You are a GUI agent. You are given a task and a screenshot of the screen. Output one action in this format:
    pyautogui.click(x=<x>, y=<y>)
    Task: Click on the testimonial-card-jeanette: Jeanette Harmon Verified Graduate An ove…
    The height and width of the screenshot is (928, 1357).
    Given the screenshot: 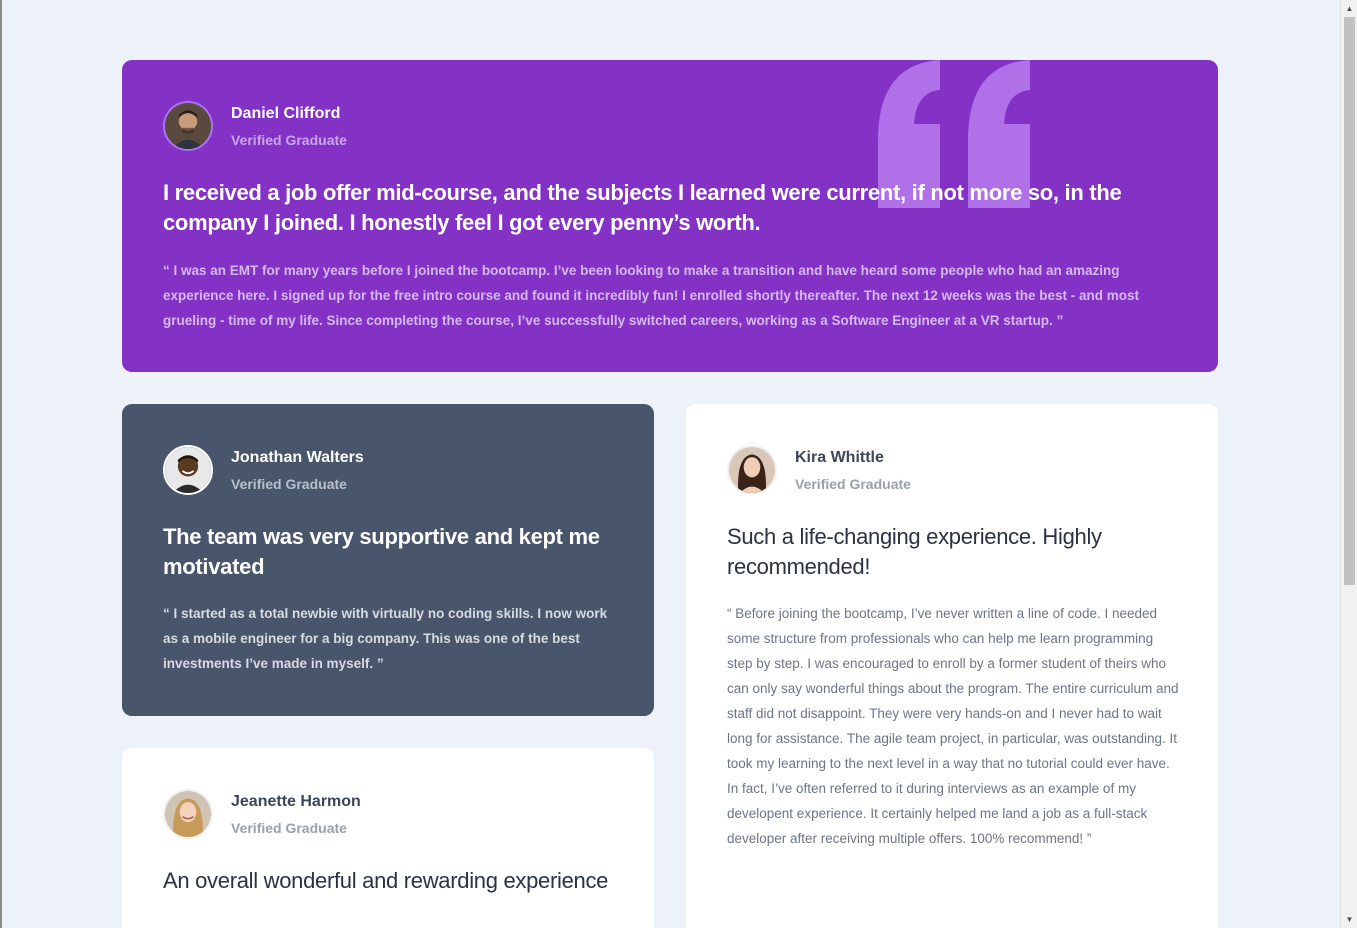 What is the action you would take?
    pyautogui.click(x=388, y=838)
    